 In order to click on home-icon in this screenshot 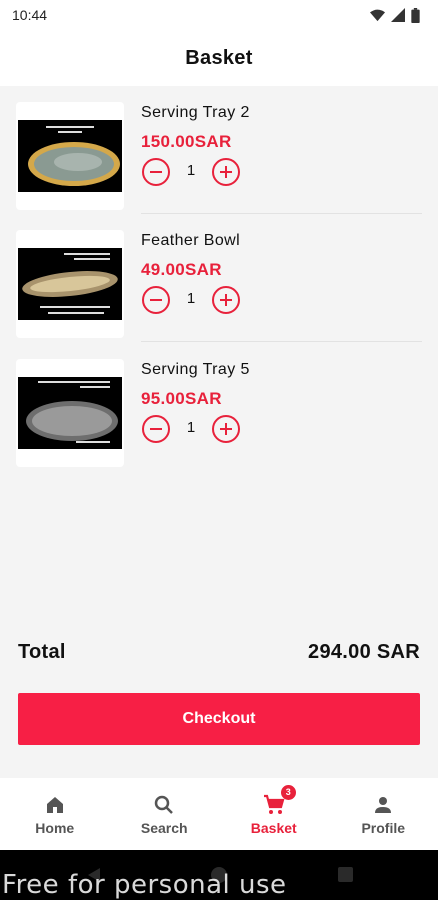, I will do `click(54, 804)`.